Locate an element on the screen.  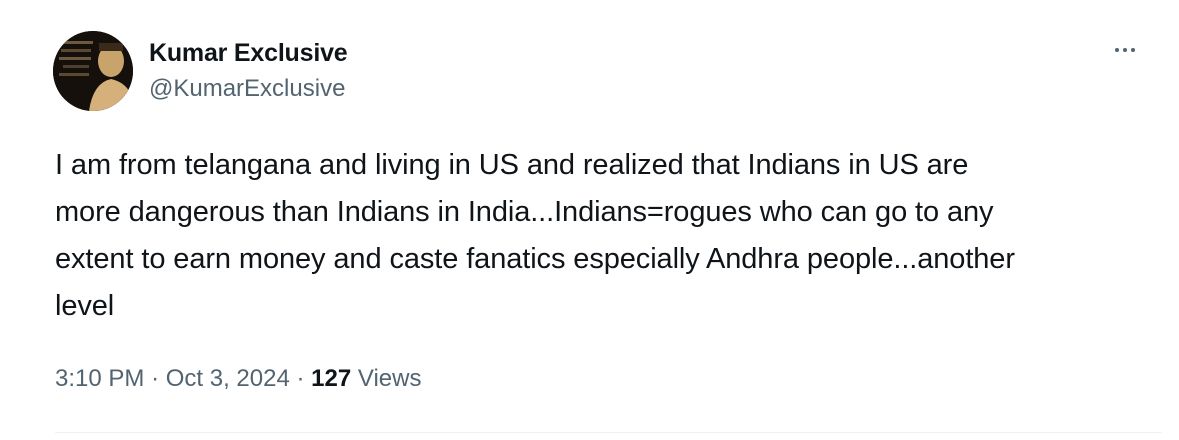
author-display-name: Kumar Exclusive is located at coordinates (248, 53).